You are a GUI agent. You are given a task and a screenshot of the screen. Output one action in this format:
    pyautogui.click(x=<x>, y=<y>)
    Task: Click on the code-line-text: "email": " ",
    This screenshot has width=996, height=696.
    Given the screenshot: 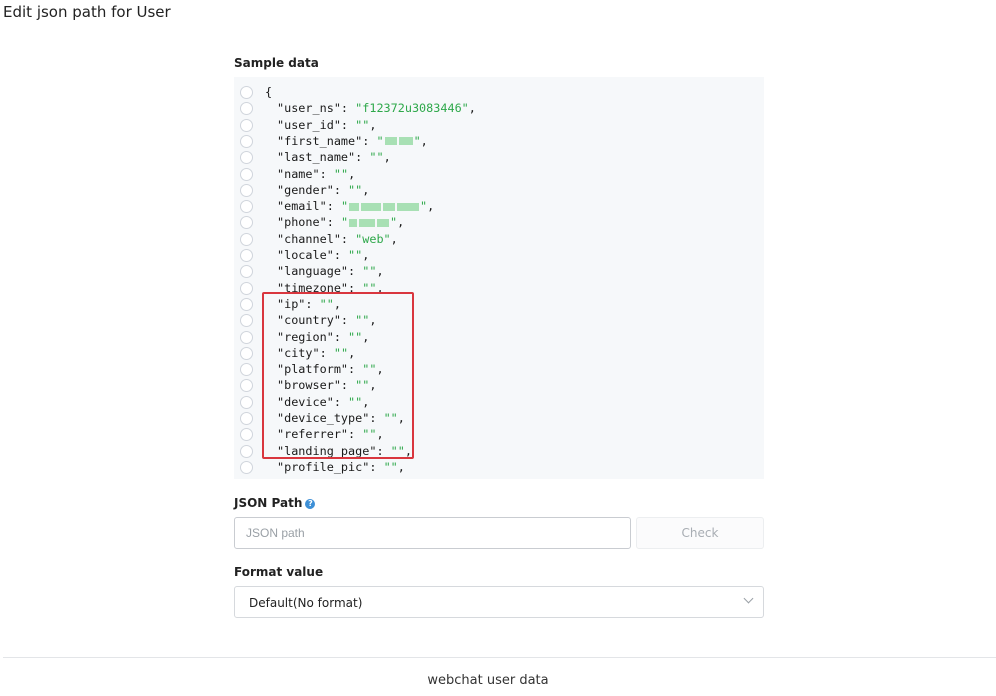 What is the action you would take?
    pyautogui.click(x=356, y=206)
    